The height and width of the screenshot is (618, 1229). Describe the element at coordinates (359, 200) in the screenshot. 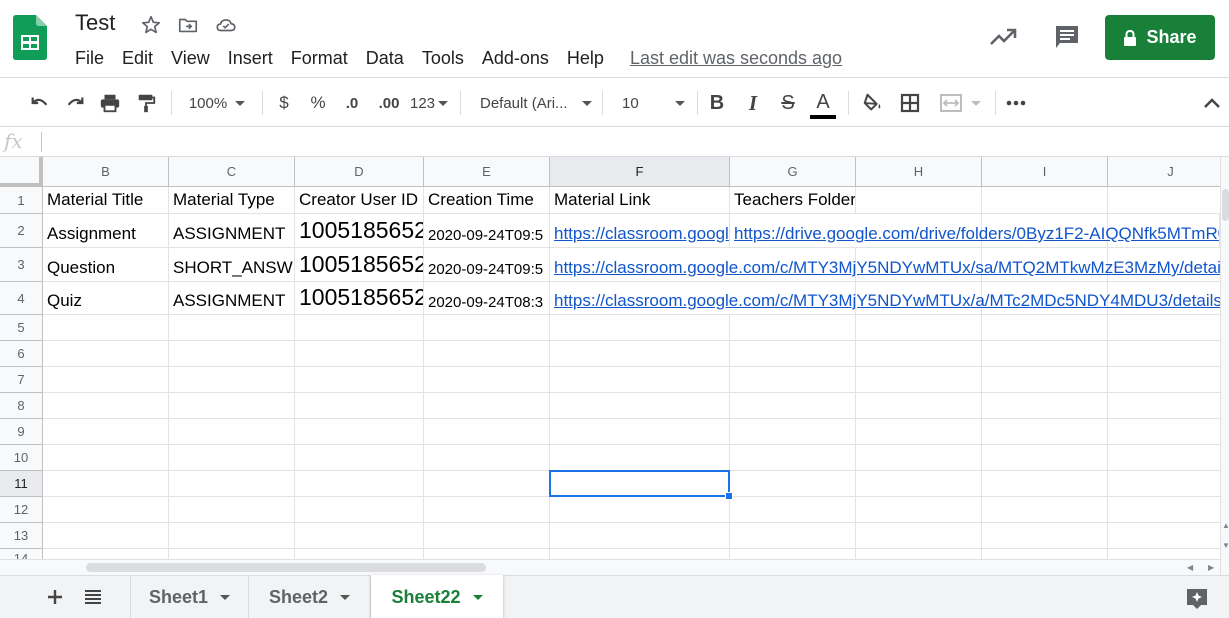

I see `header-cell: Creator User ID` at that location.